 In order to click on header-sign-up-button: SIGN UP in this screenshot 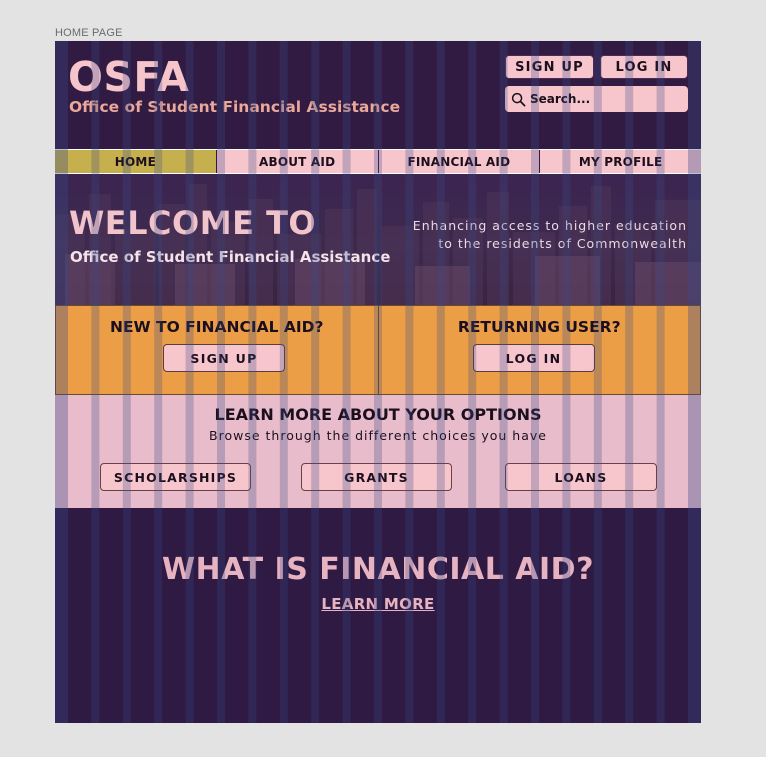, I will do `click(549, 67)`.